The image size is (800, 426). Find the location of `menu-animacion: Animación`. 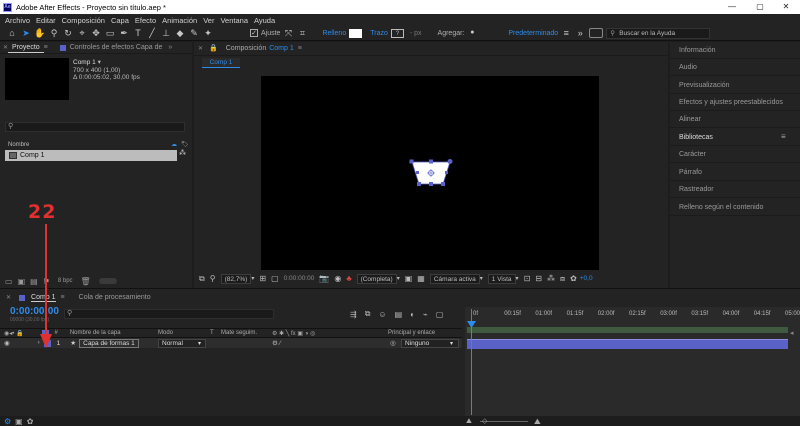

menu-animacion: Animación is located at coordinates (179, 20).